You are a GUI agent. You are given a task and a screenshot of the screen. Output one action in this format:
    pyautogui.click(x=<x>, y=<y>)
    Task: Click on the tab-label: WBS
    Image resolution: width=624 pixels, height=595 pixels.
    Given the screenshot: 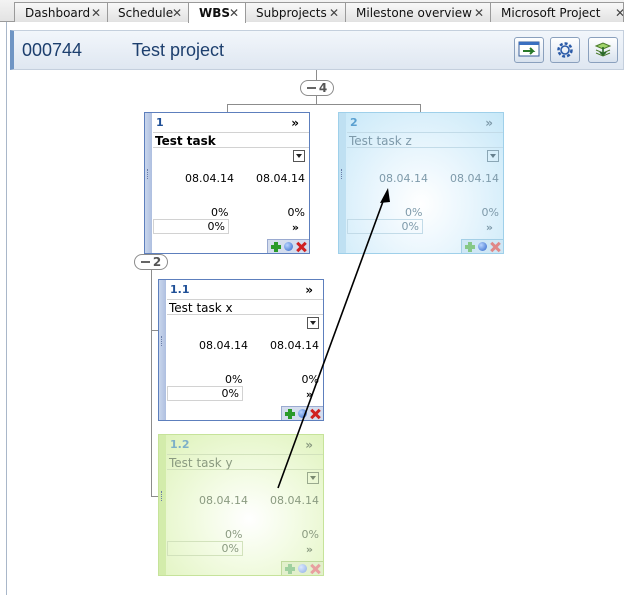 What is the action you would take?
    pyautogui.click(x=215, y=13)
    